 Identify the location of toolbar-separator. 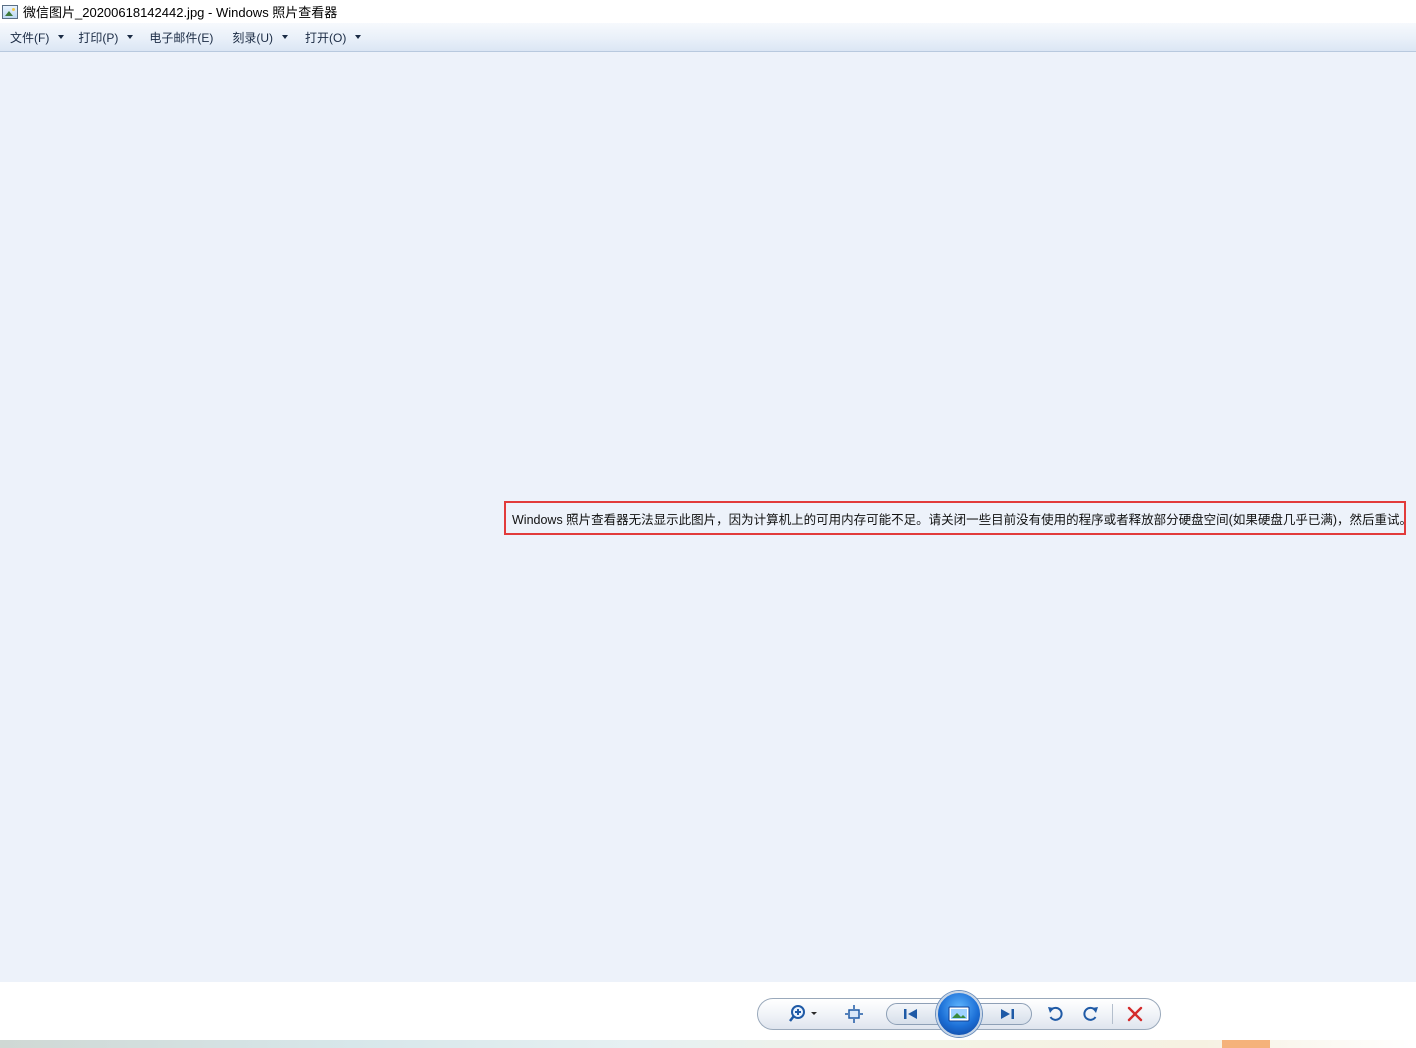
(1112, 1014).